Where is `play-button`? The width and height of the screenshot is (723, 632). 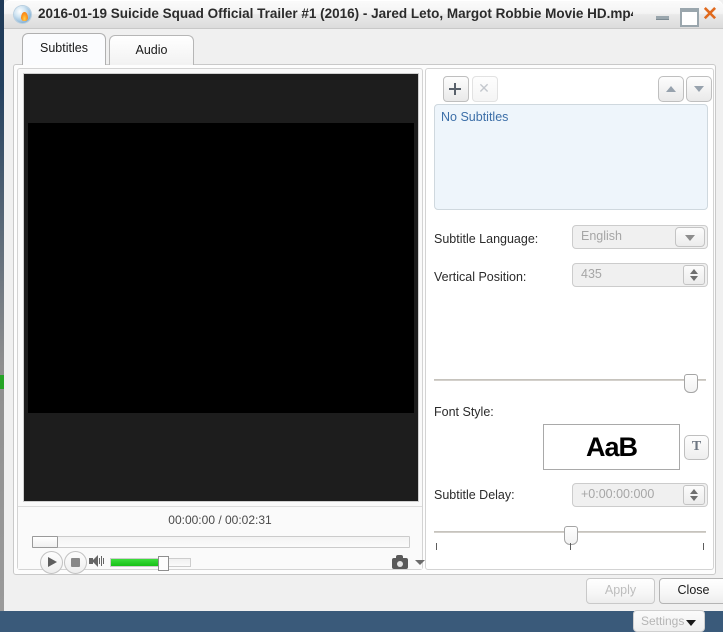
play-button is located at coordinates (51, 562).